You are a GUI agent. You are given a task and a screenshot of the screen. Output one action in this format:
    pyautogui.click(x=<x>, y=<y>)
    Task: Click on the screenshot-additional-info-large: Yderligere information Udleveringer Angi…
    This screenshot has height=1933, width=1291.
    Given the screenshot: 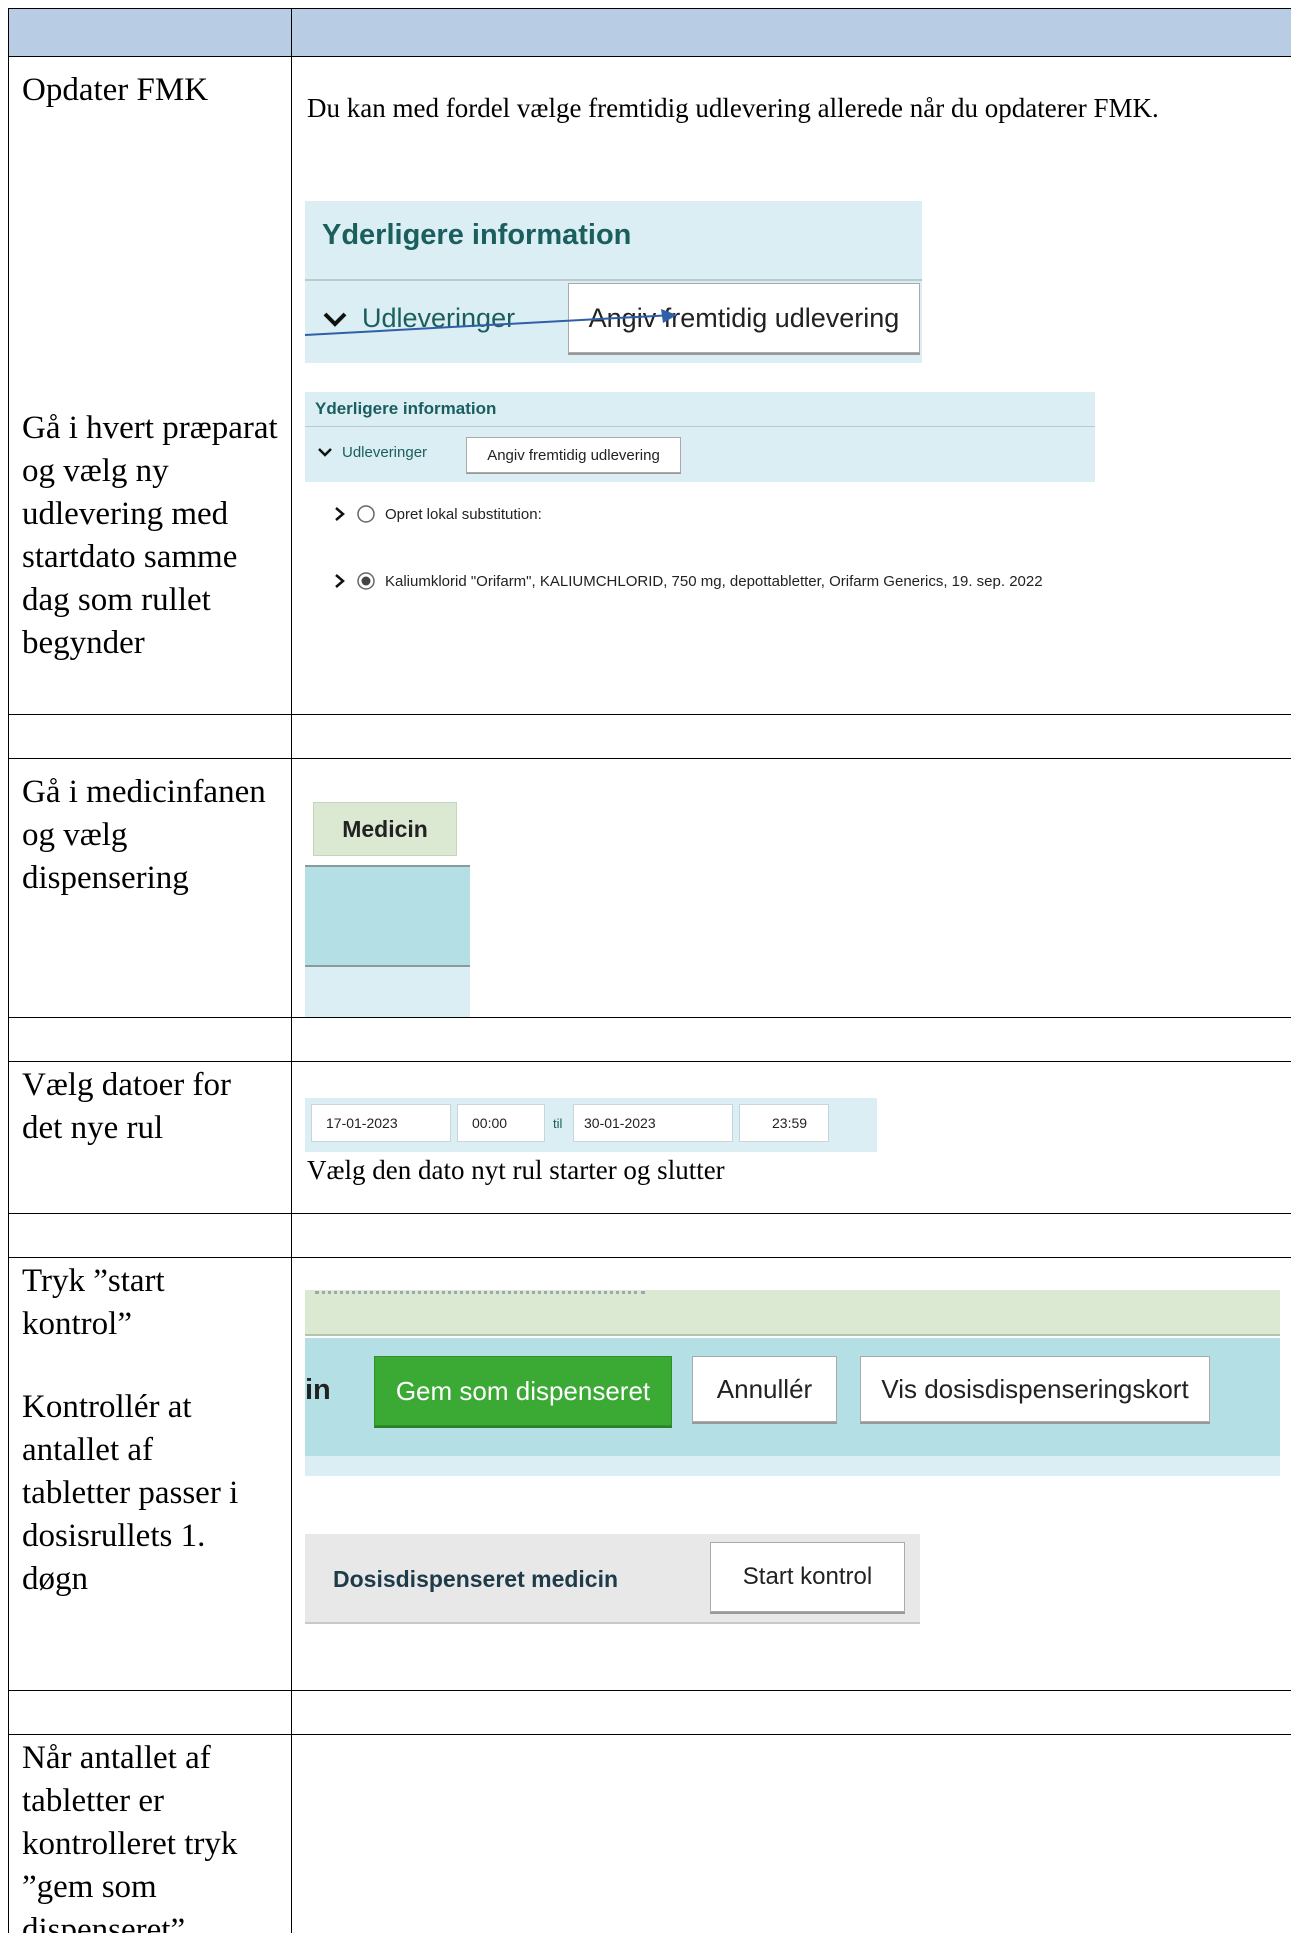 What is the action you would take?
    pyautogui.click(x=613, y=282)
    